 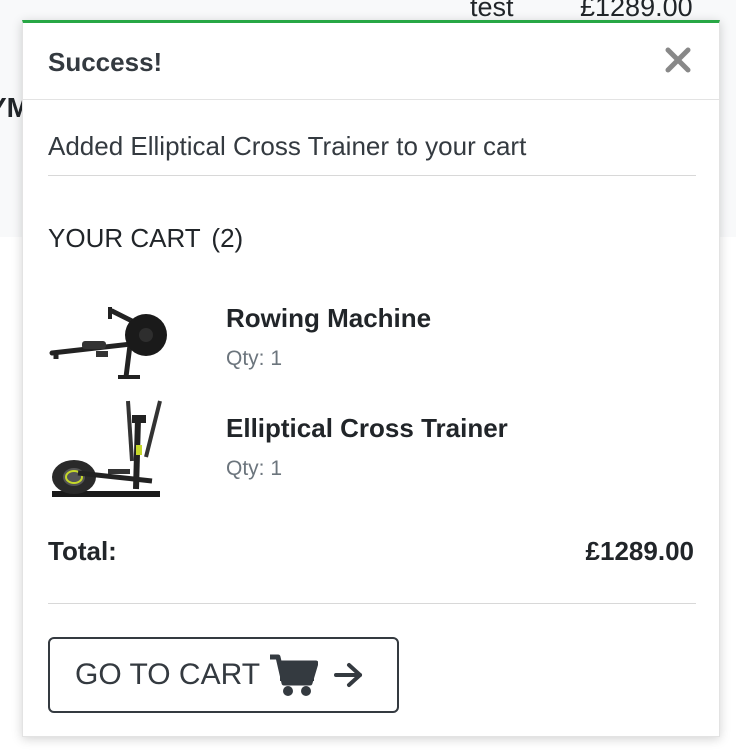 I want to click on toast-header: Success!, so click(x=371, y=61).